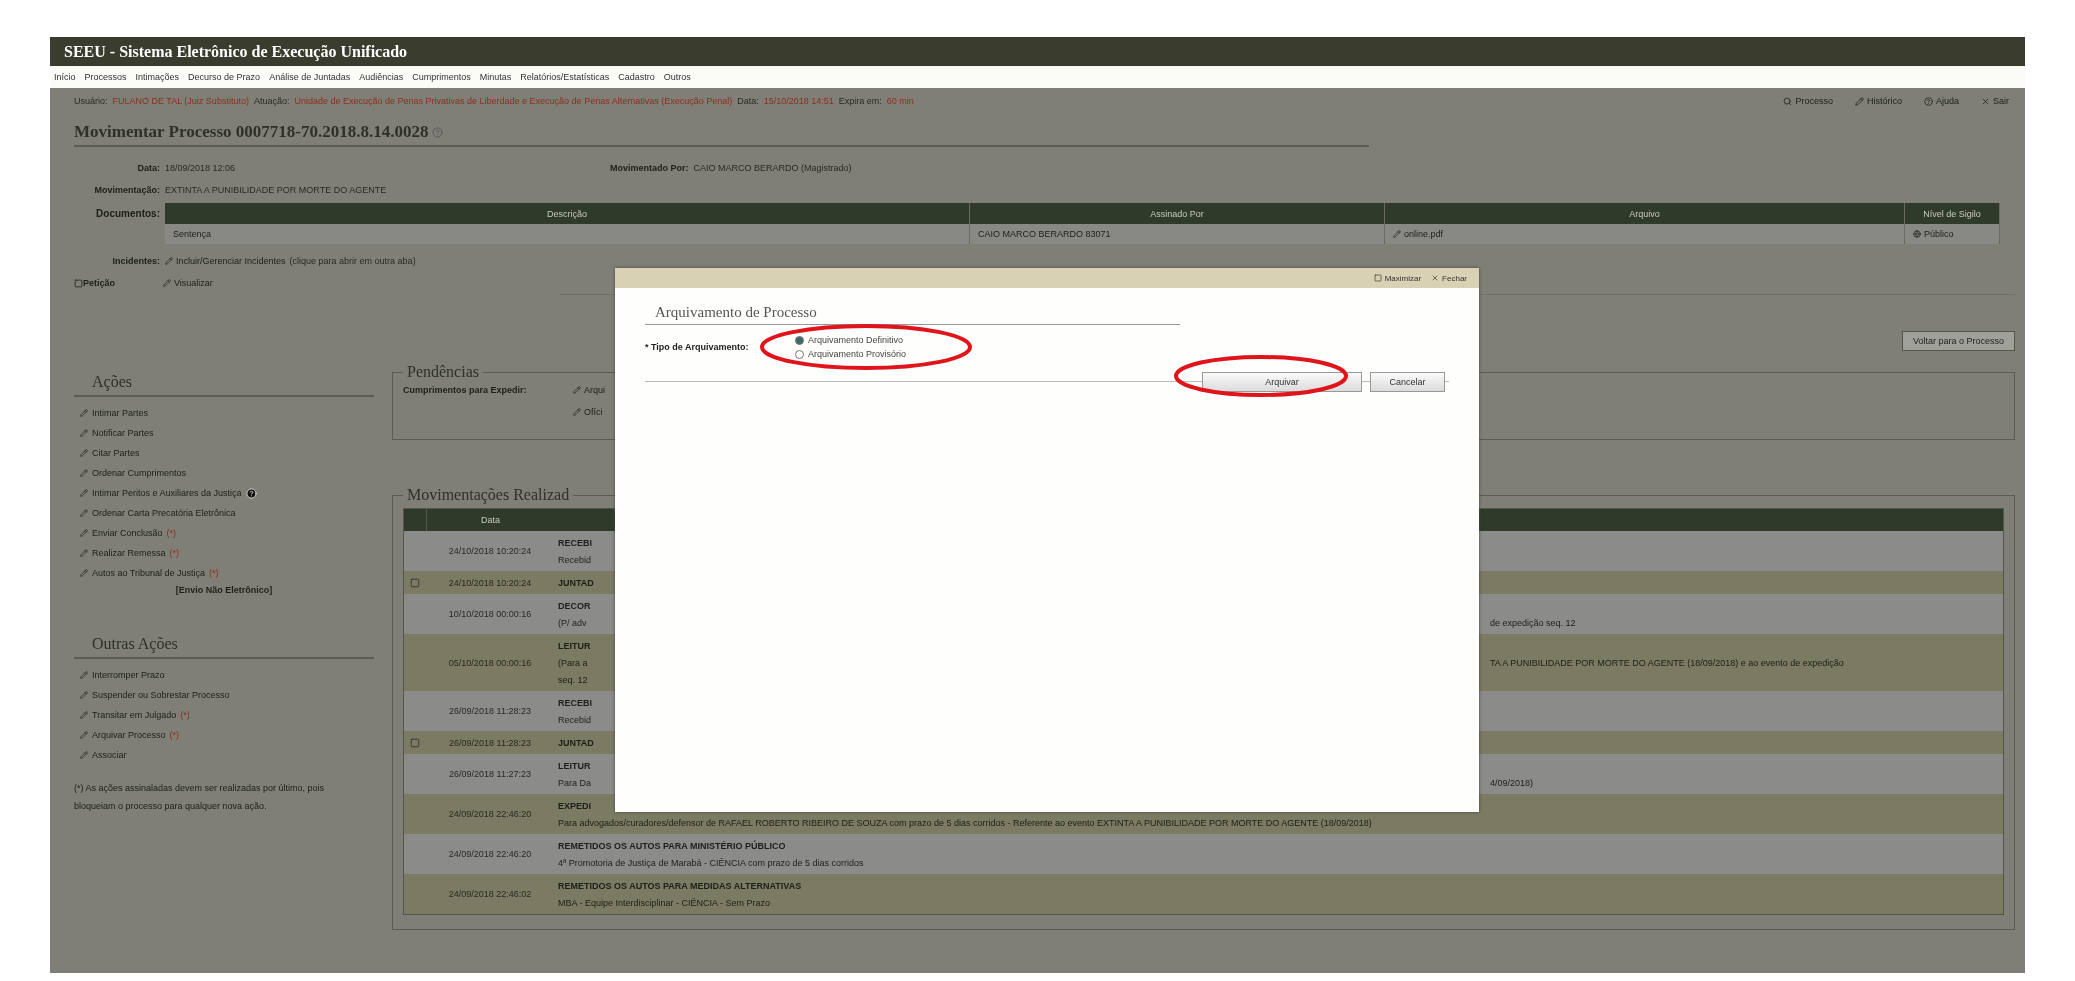 This screenshot has width=2075, height=981. I want to click on menu-item: Relatórios/Estatísticas, so click(565, 77).